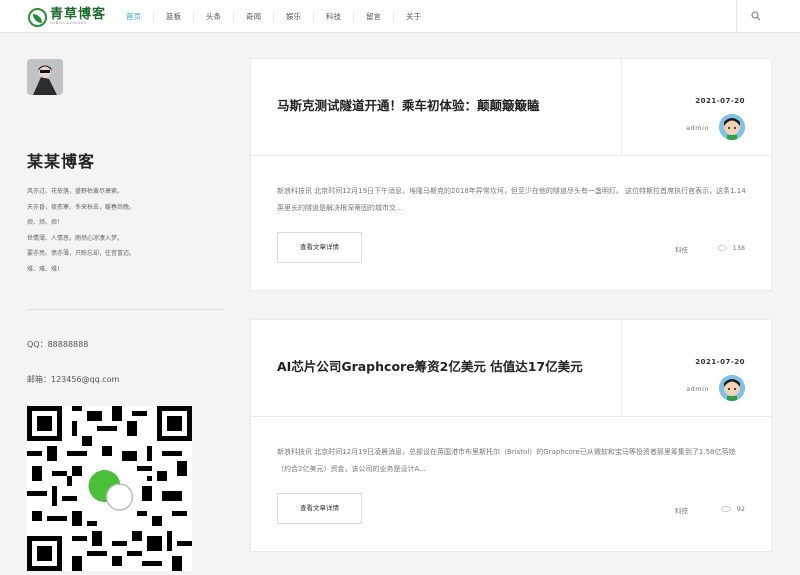  Describe the element at coordinates (768, 16) in the screenshot. I see `search-button` at that location.